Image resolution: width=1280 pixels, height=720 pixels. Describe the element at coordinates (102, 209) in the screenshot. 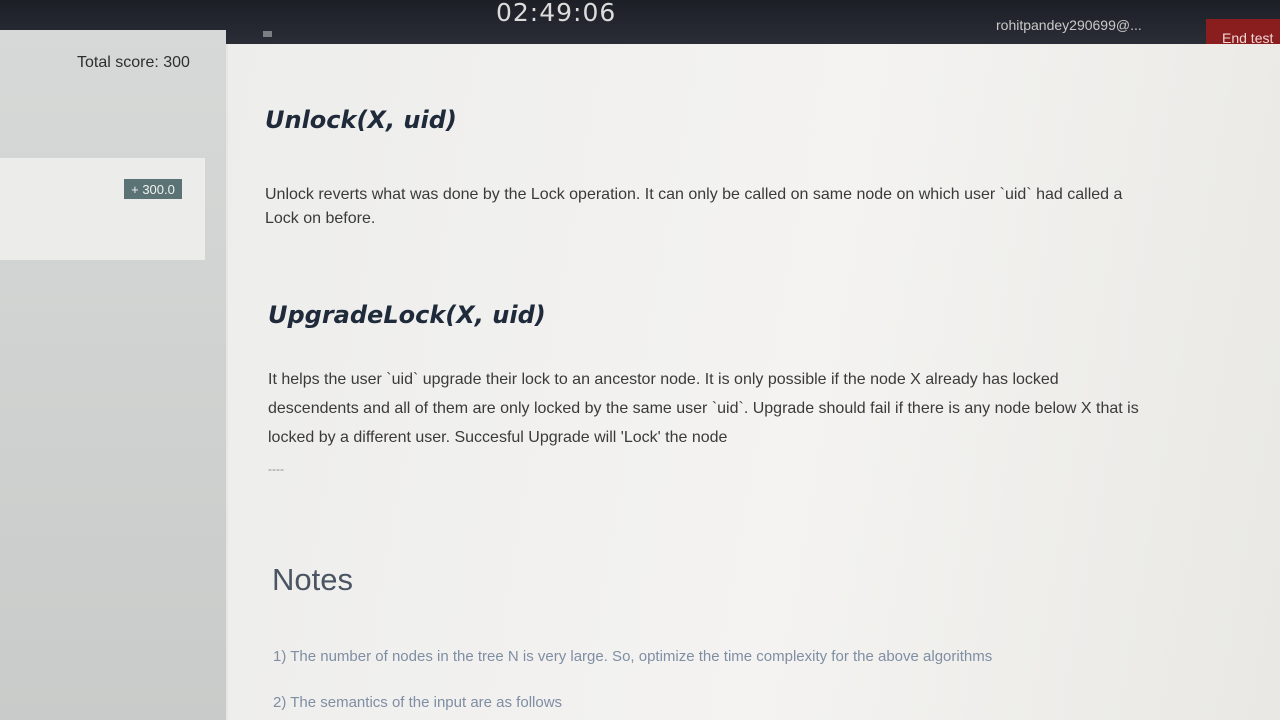

I see `question-list-item: + 300.0` at that location.